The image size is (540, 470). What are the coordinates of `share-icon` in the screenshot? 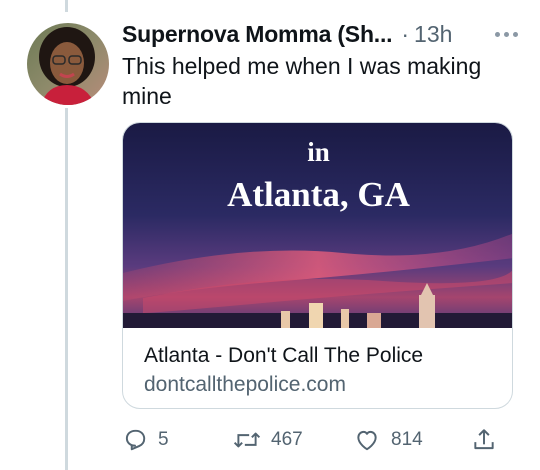 It's located at (484, 439).